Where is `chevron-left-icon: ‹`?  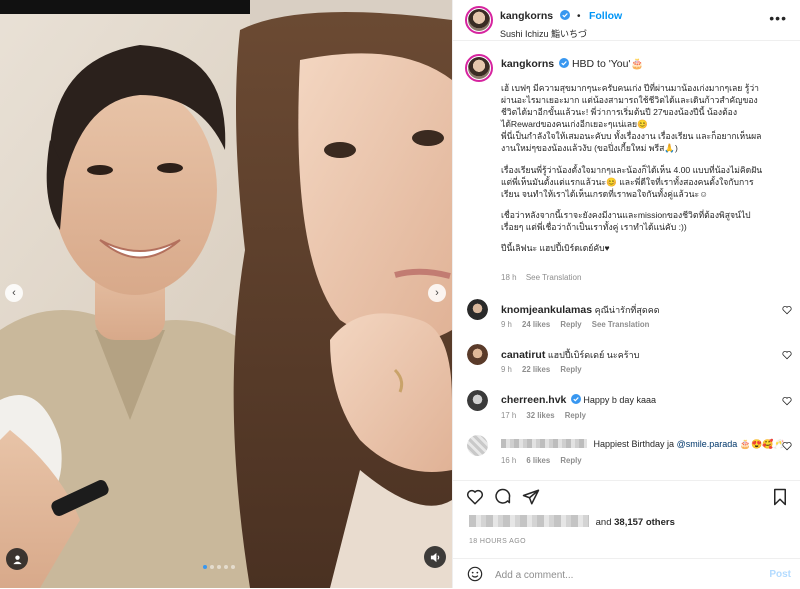
chevron-left-icon: ‹ is located at coordinates (14, 293).